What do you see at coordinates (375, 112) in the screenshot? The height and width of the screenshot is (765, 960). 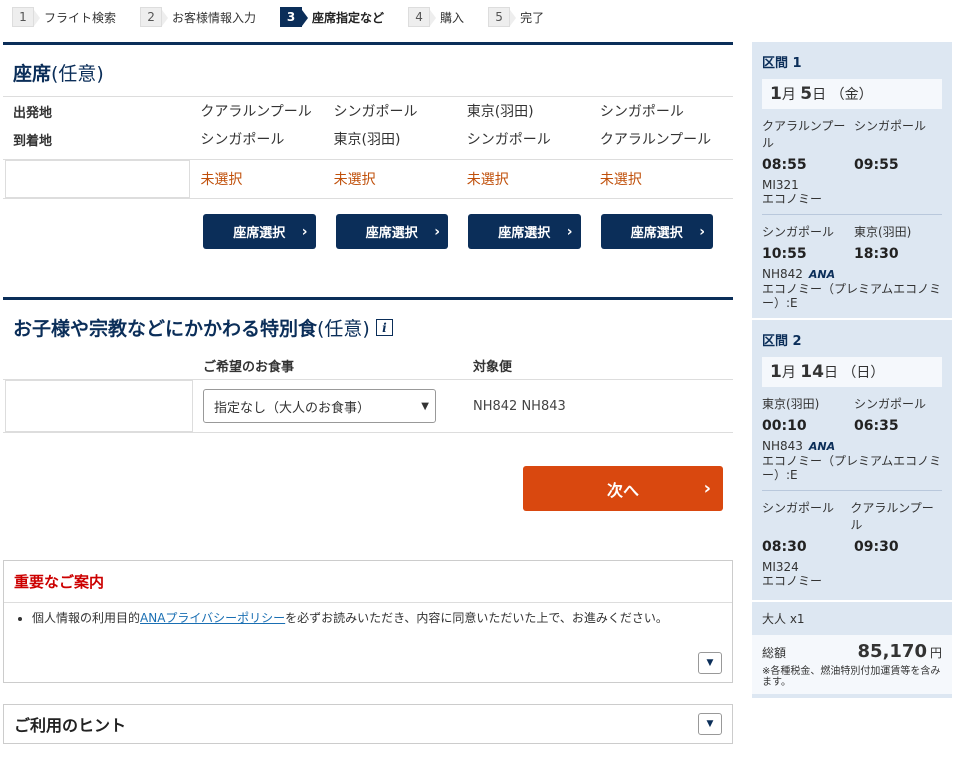 I see `departure-city: シンガポール` at bounding box center [375, 112].